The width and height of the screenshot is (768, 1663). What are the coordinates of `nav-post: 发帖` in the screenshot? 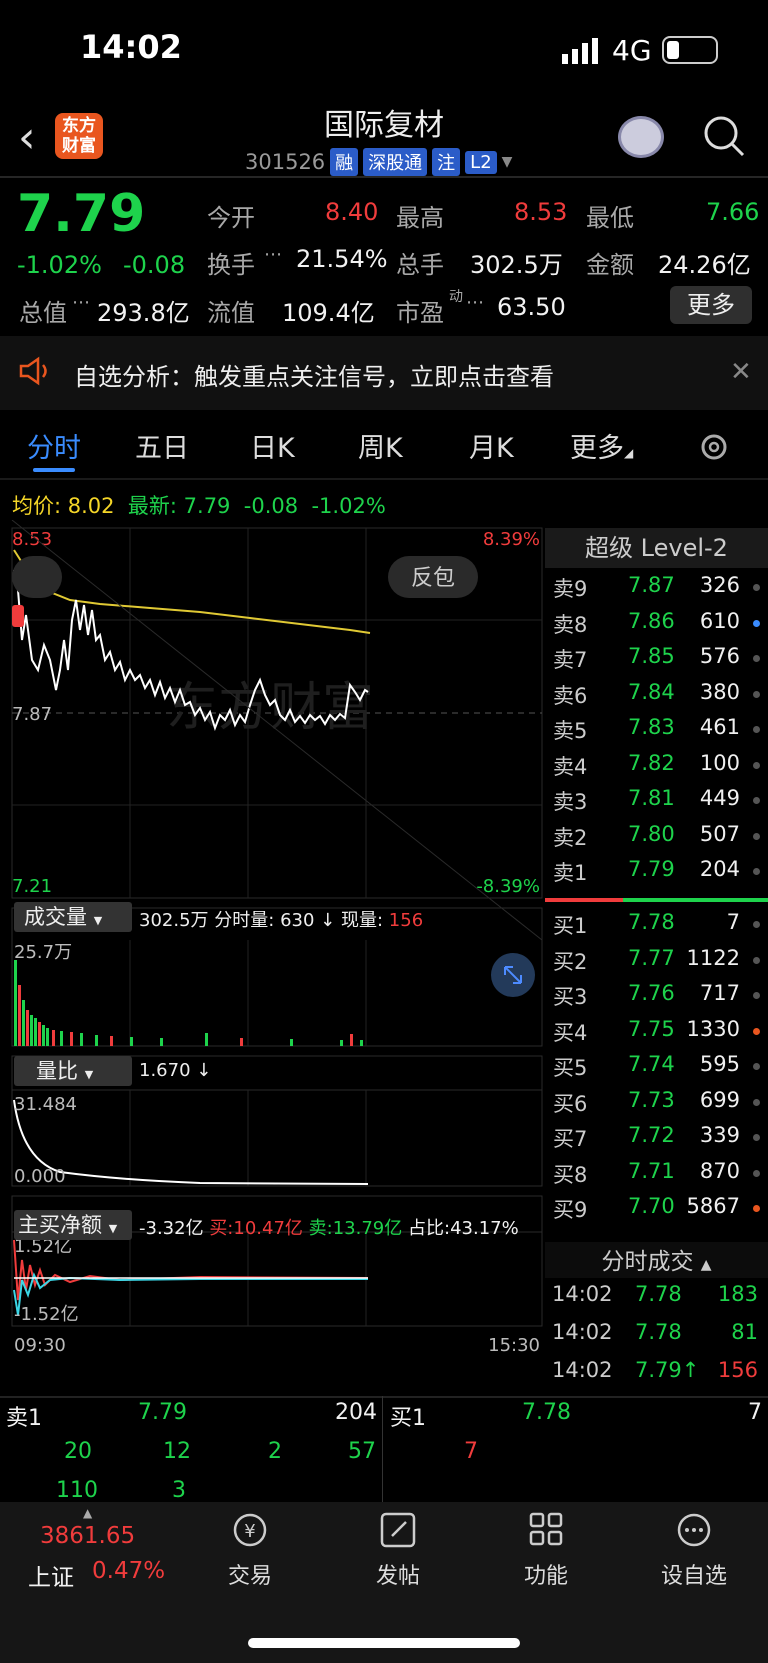 It's located at (398, 1550).